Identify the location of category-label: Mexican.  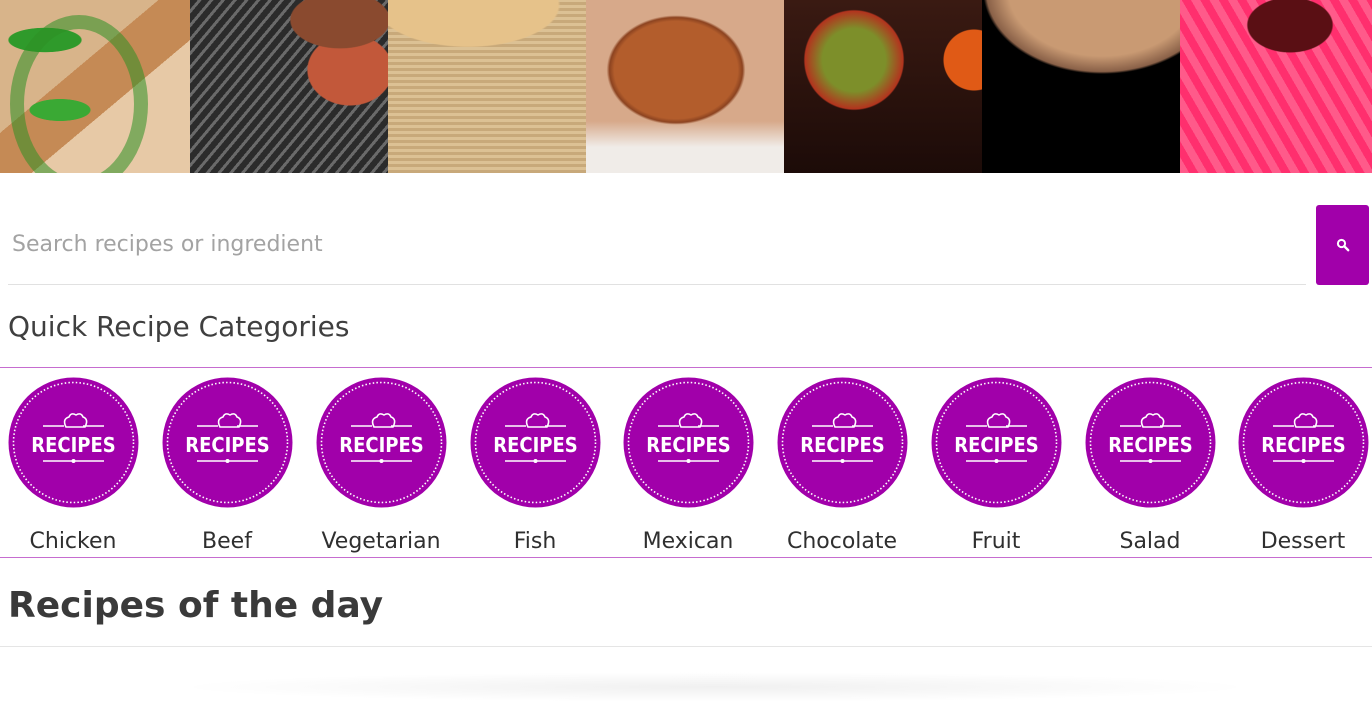
(688, 541).